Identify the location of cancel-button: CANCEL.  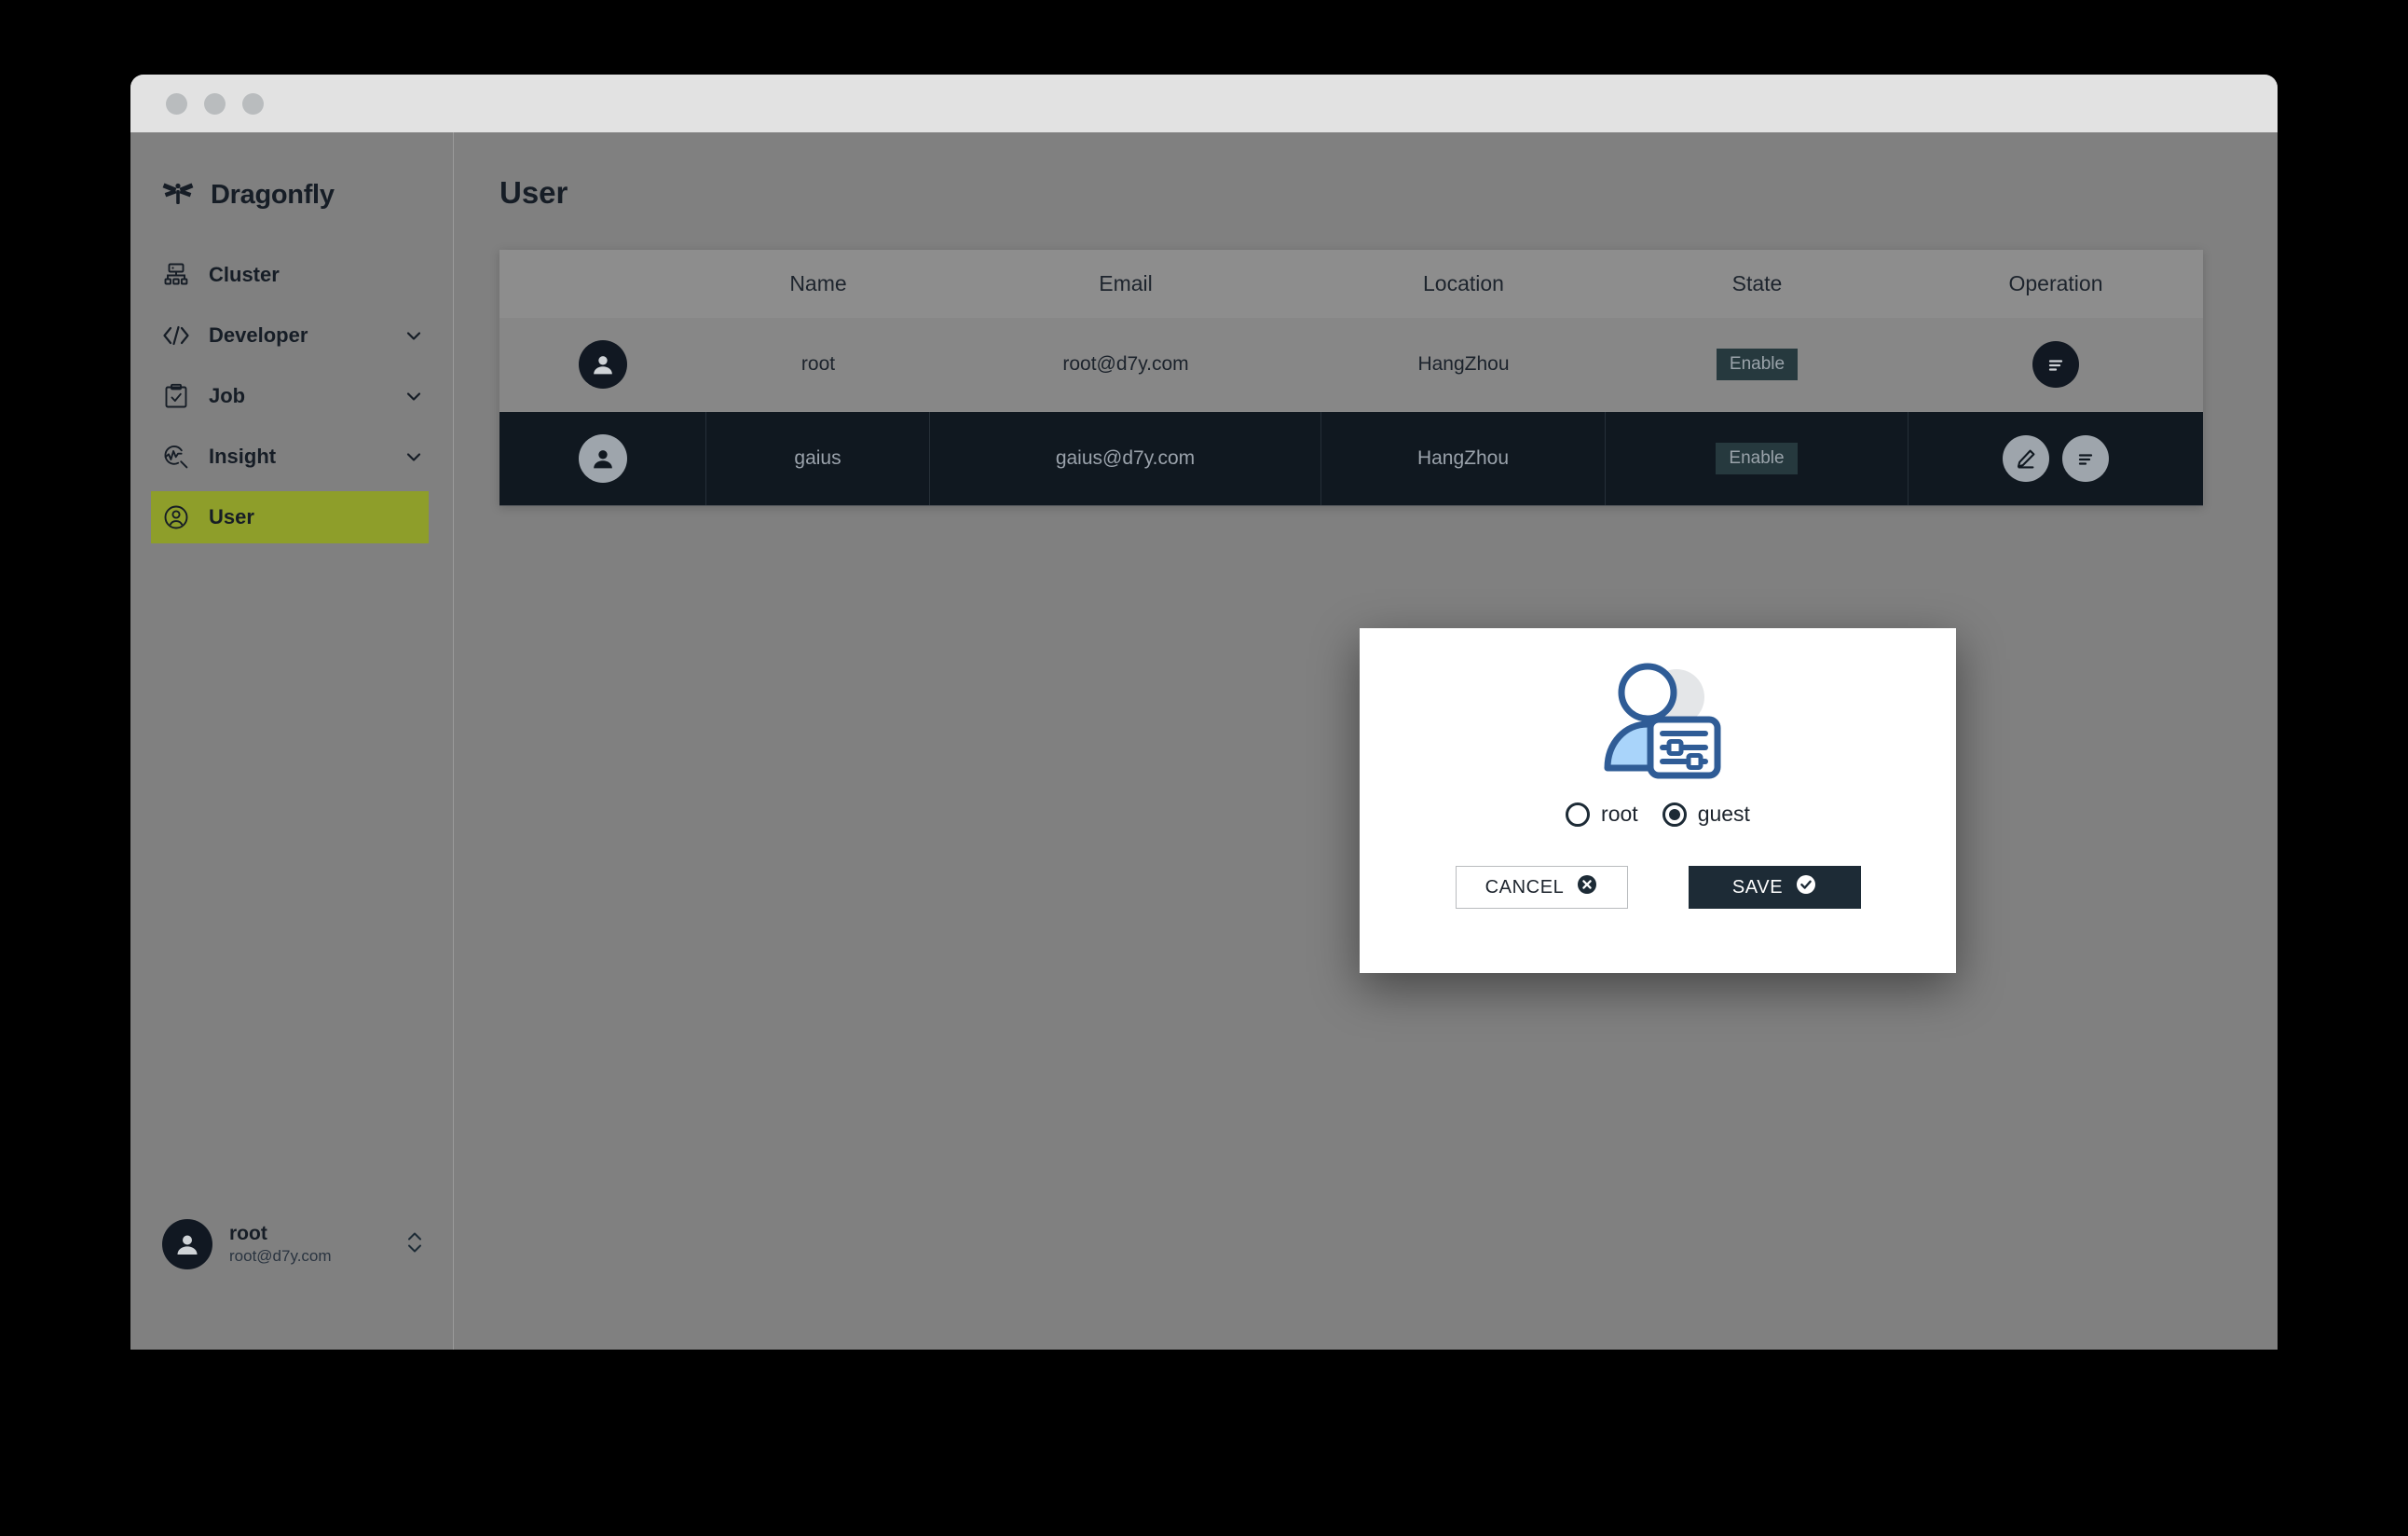
(1541, 888).